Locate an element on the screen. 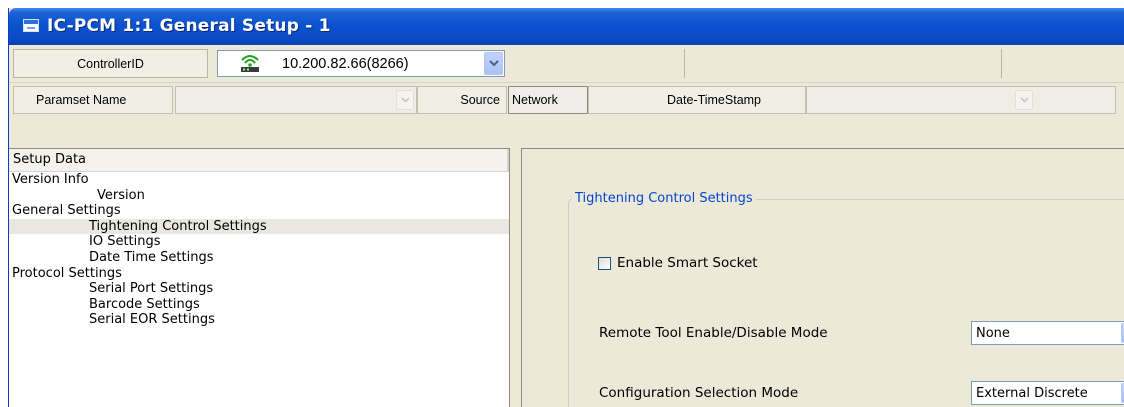 The width and height of the screenshot is (1124, 407). remote-tool-value: None is located at coordinates (993, 333).